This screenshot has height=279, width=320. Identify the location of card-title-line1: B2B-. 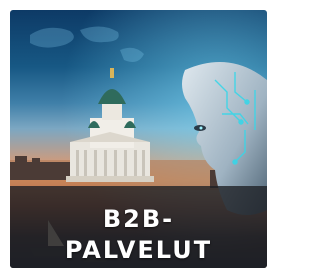
(138, 219).